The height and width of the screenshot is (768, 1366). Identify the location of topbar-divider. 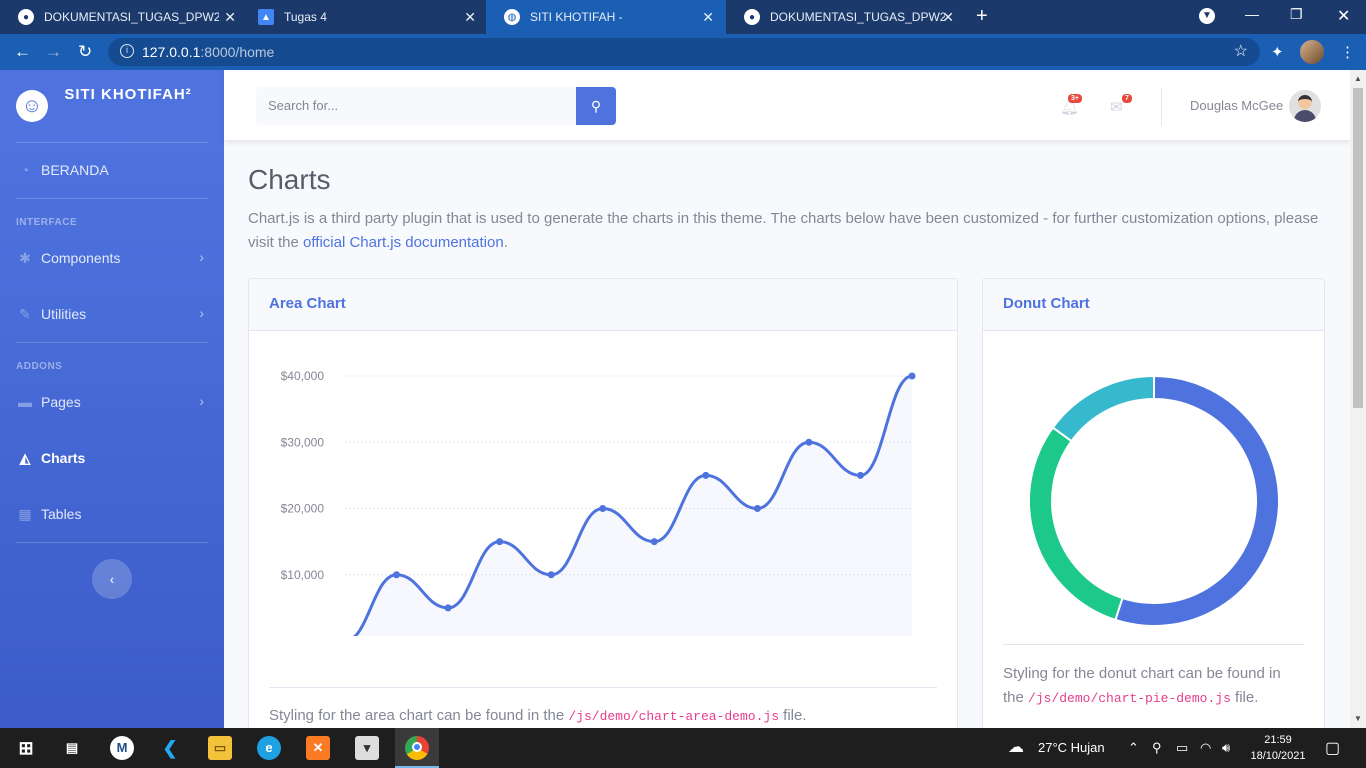
(1161, 107).